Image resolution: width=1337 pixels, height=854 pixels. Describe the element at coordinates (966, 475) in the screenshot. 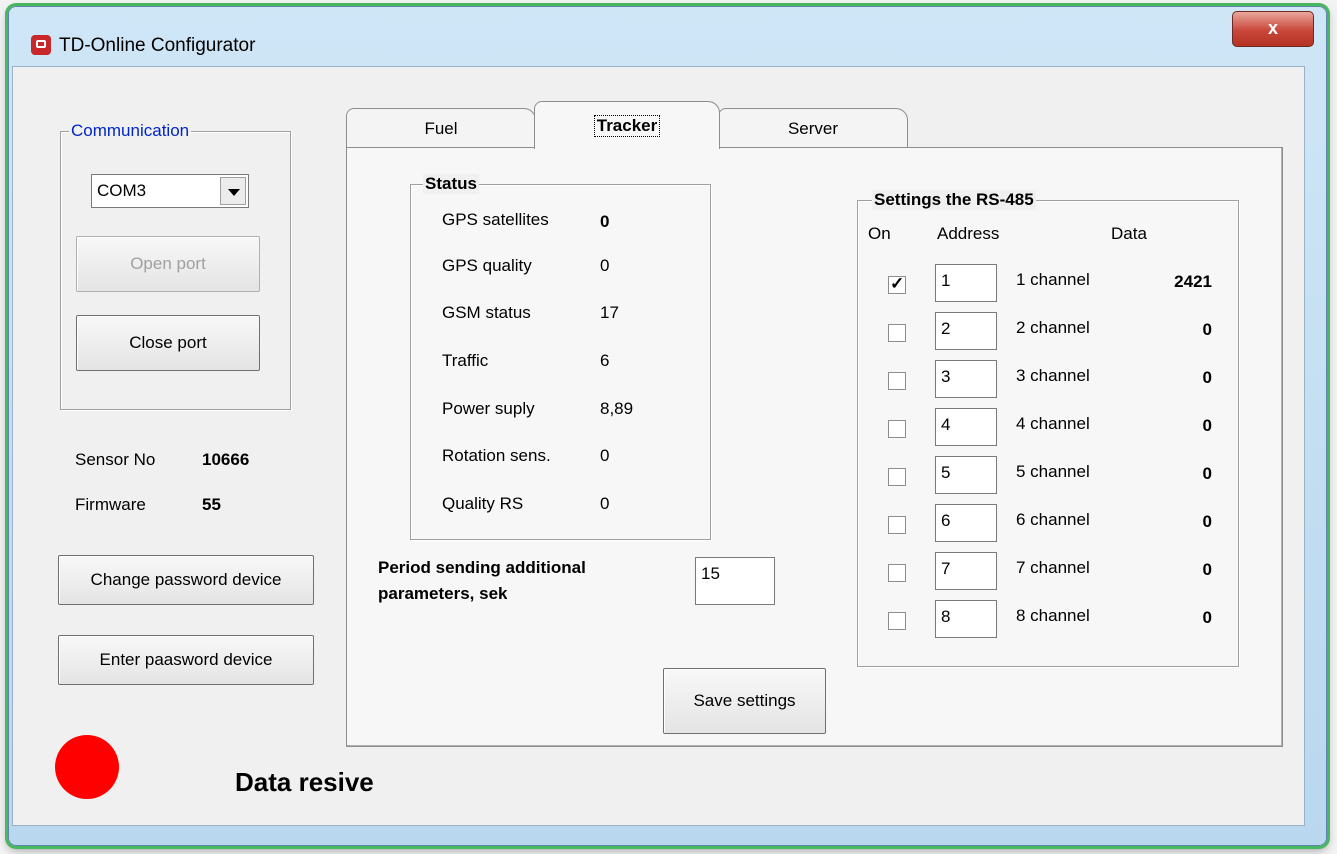

I see `channel-address-input: 5` at that location.